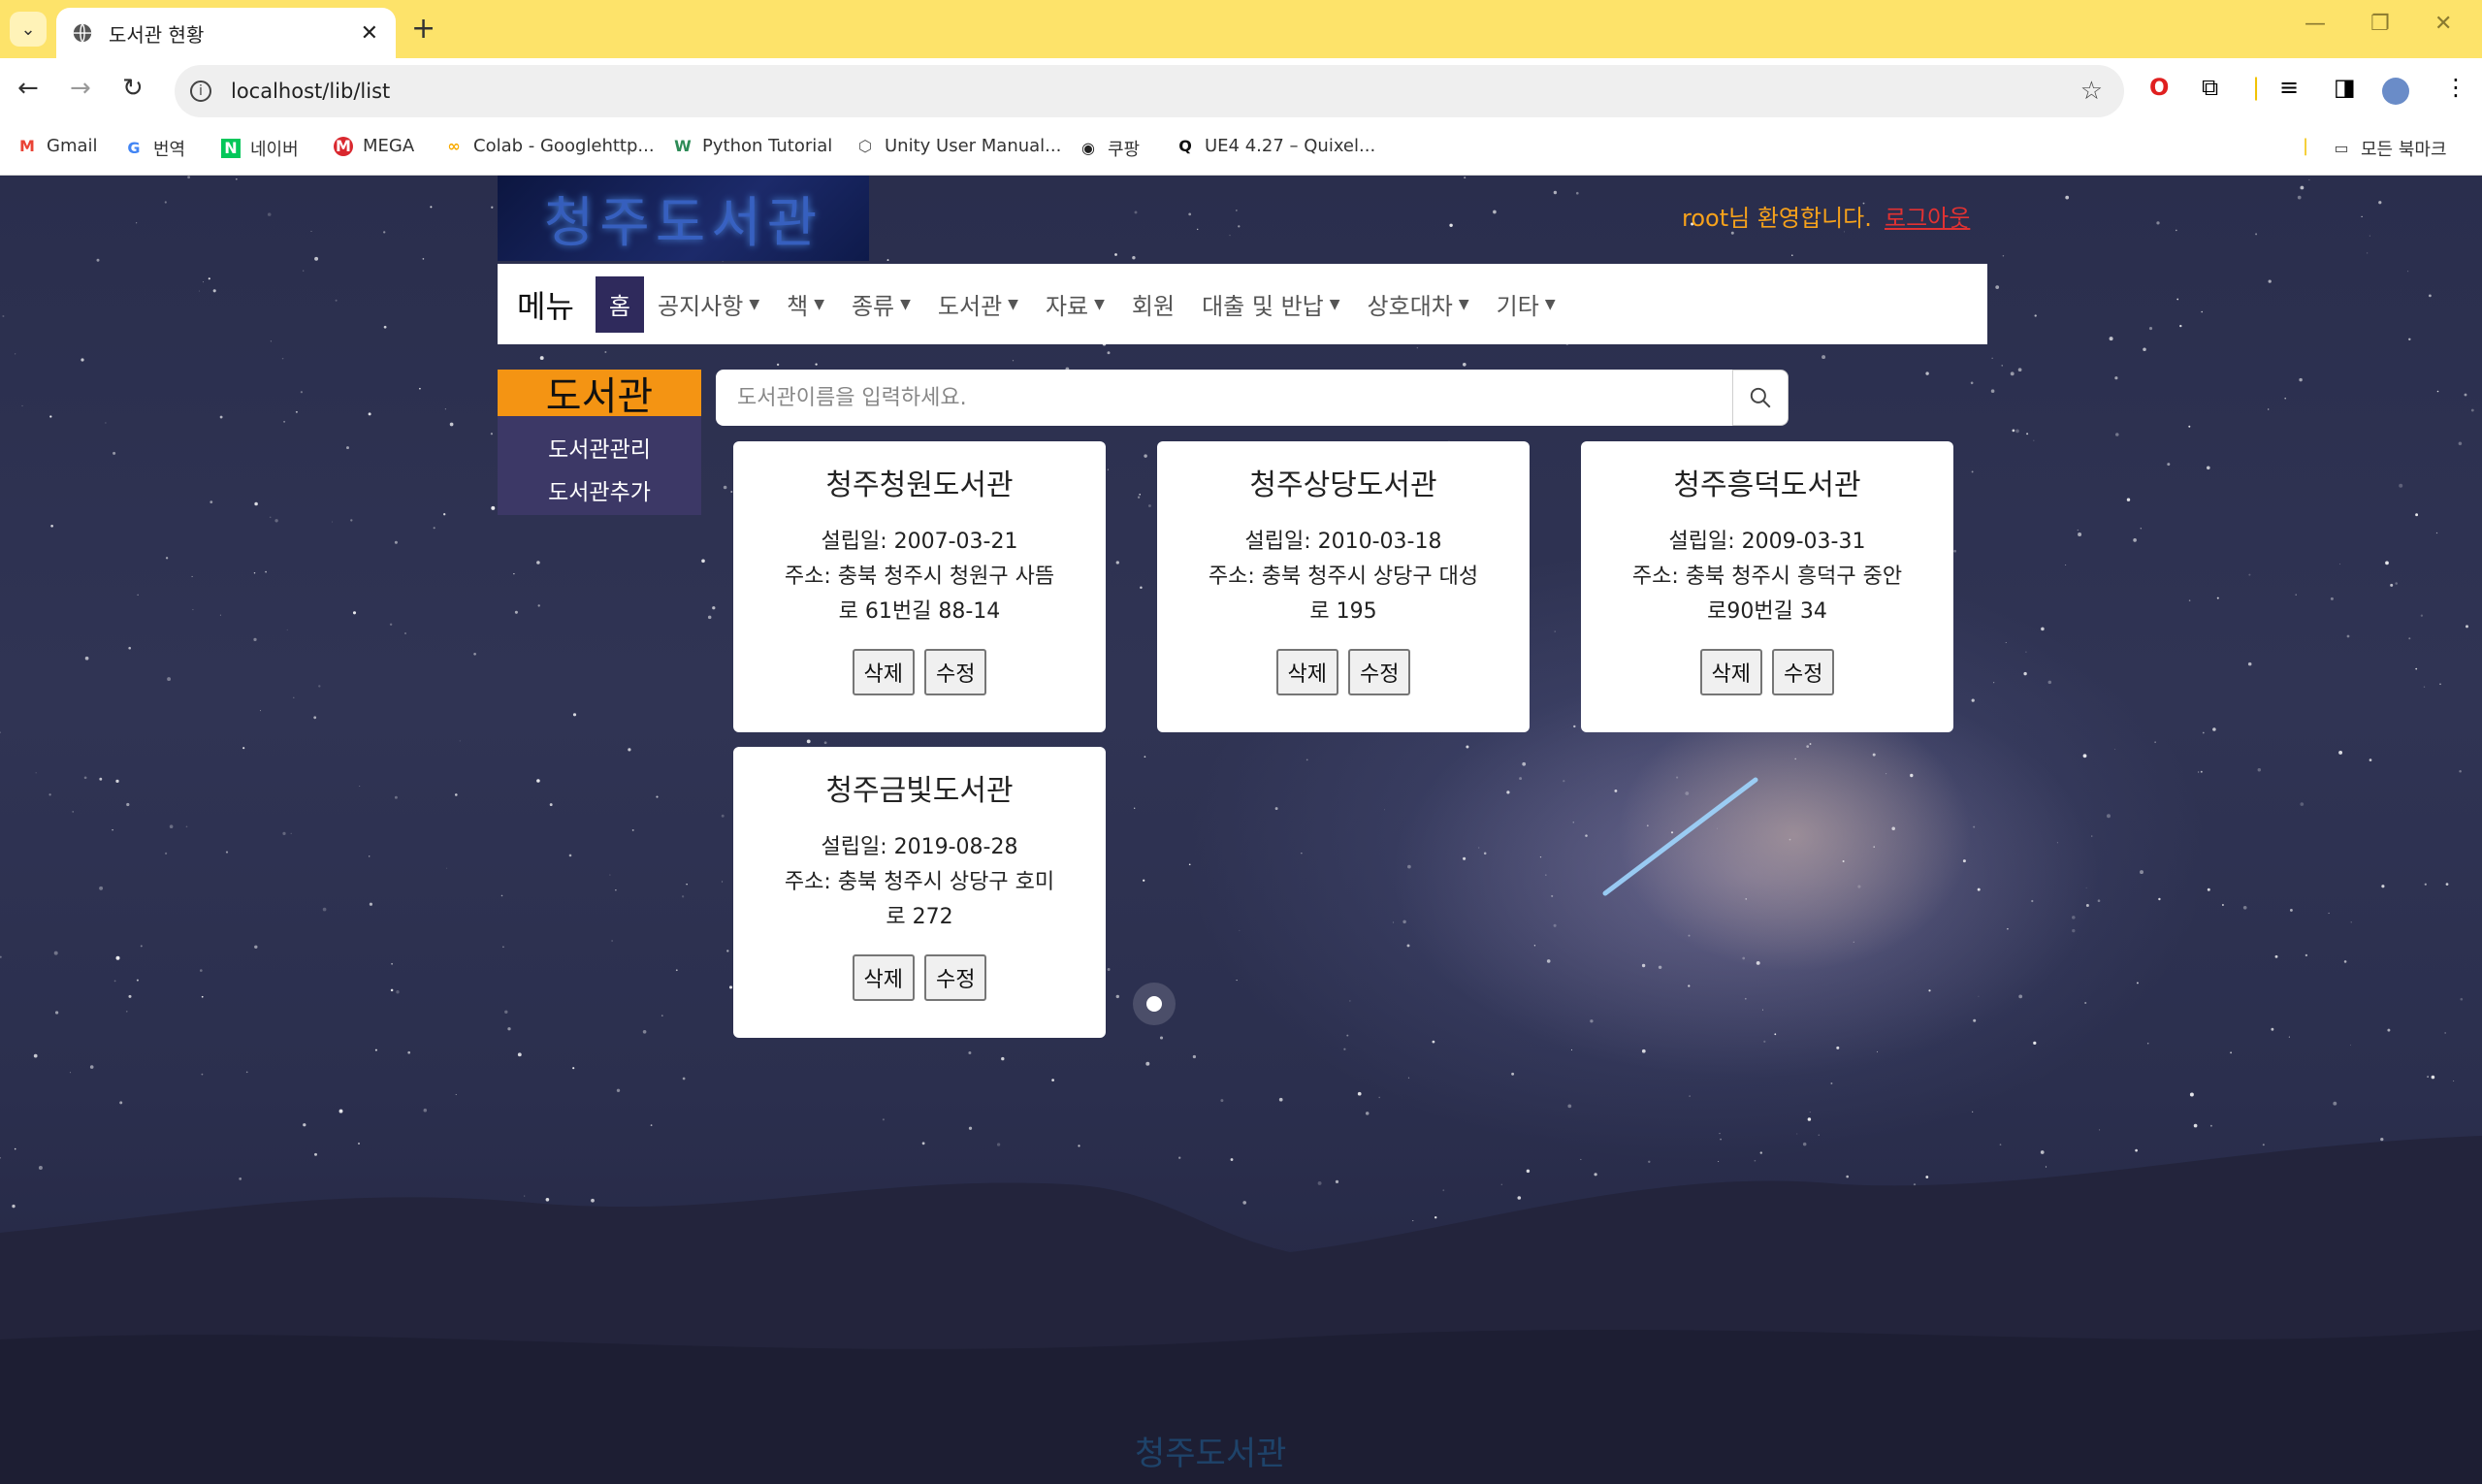 Image resolution: width=2482 pixels, height=1484 pixels. Describe the element at coordinates (1075, 304) in the screenshot. I see `nav-materials: 자료 ▼` at that location.